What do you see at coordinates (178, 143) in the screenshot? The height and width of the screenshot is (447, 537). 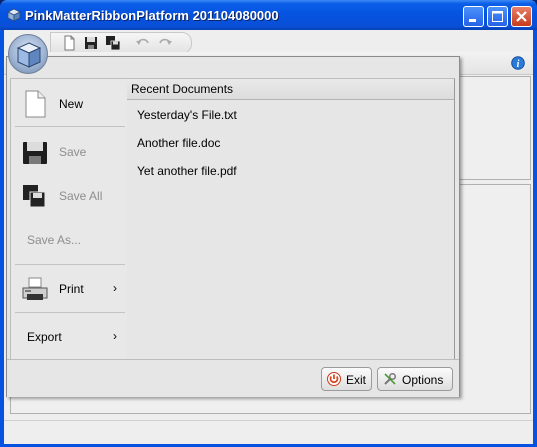 I see `recent-document-item: Another file.doc` at bounding box center [178, 143].